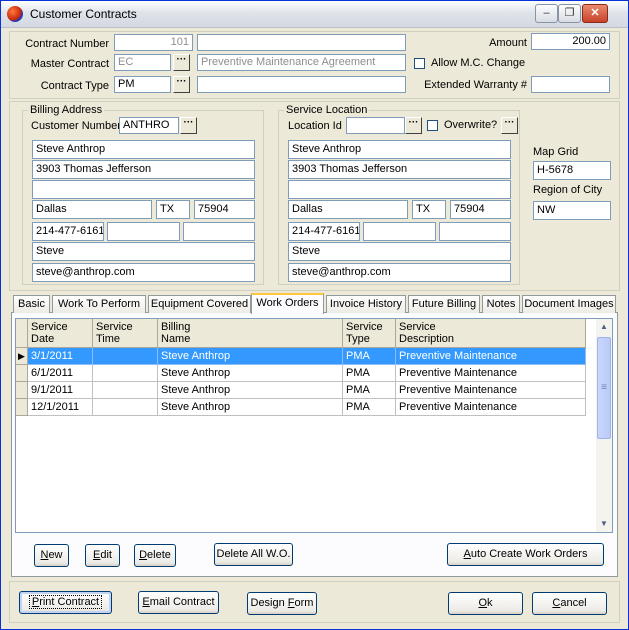 The width and height of the screenshot is (629, 630). I want to click on master-contract-lookup-button: ···, so click(181, 62).